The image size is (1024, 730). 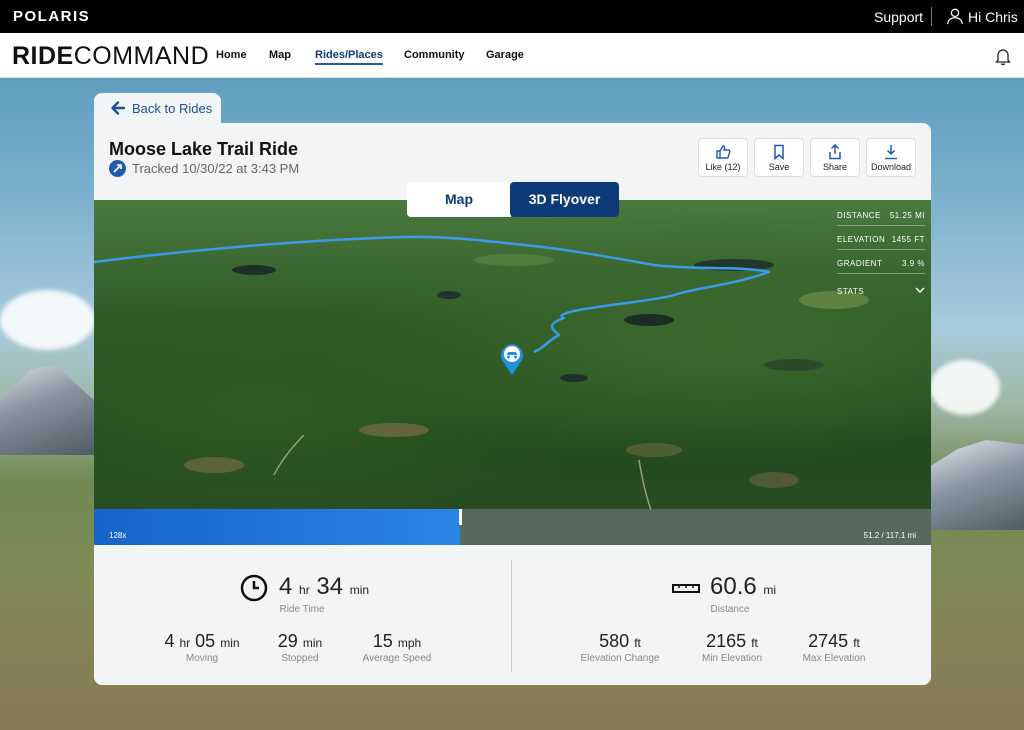 I want to click on overlay-gradient: GRADIENT 3.9 %, so click(x=881, y=266).